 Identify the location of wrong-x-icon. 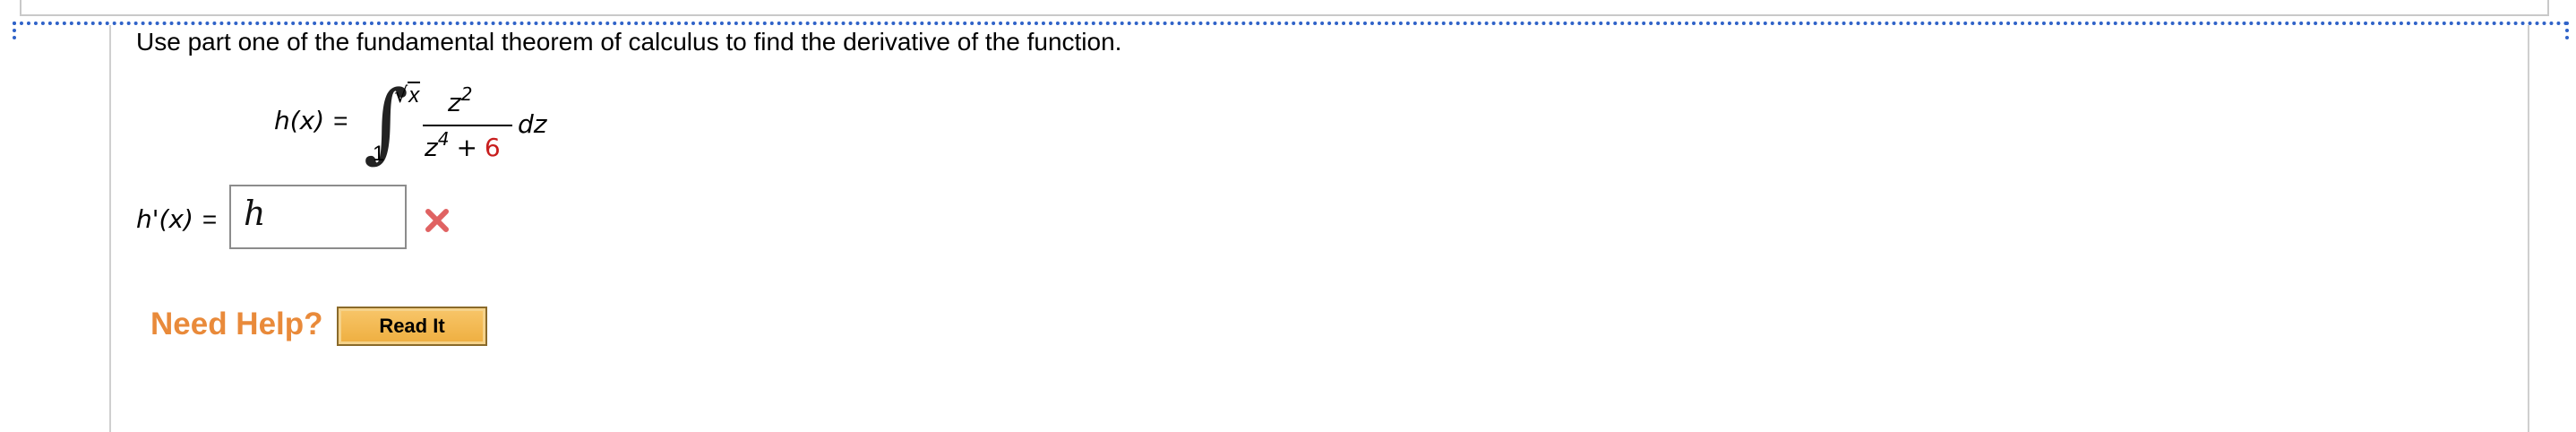
(437, 220).